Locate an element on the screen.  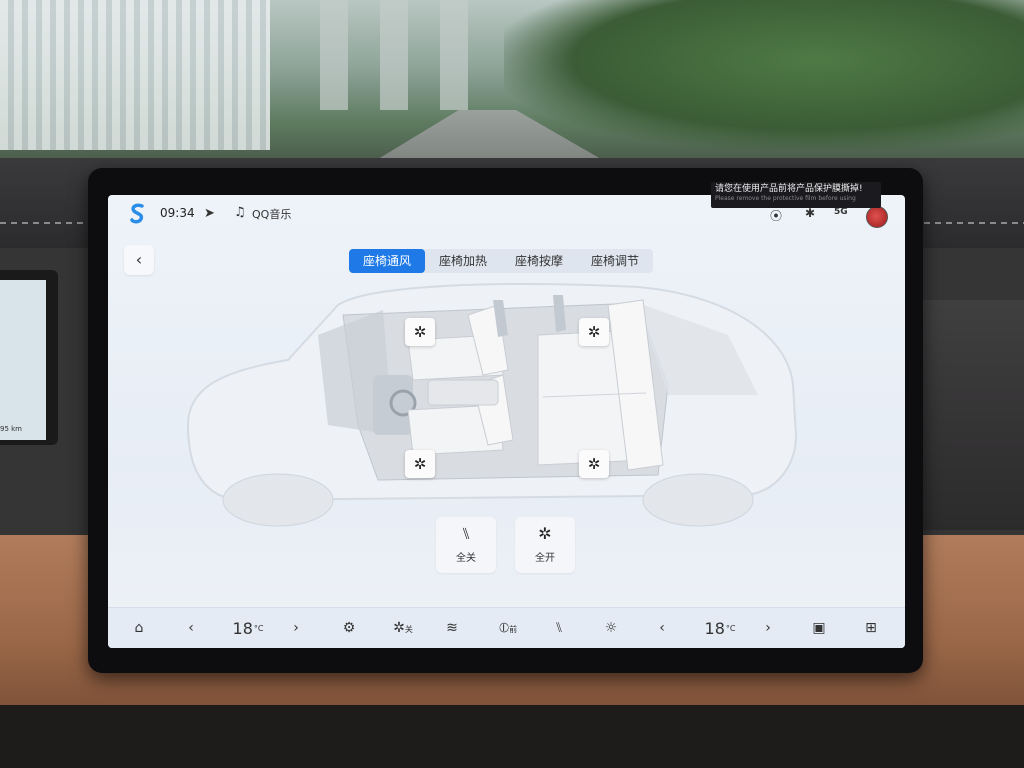
app-grid-icon: ⊞ is located at coordinates (871, 628).